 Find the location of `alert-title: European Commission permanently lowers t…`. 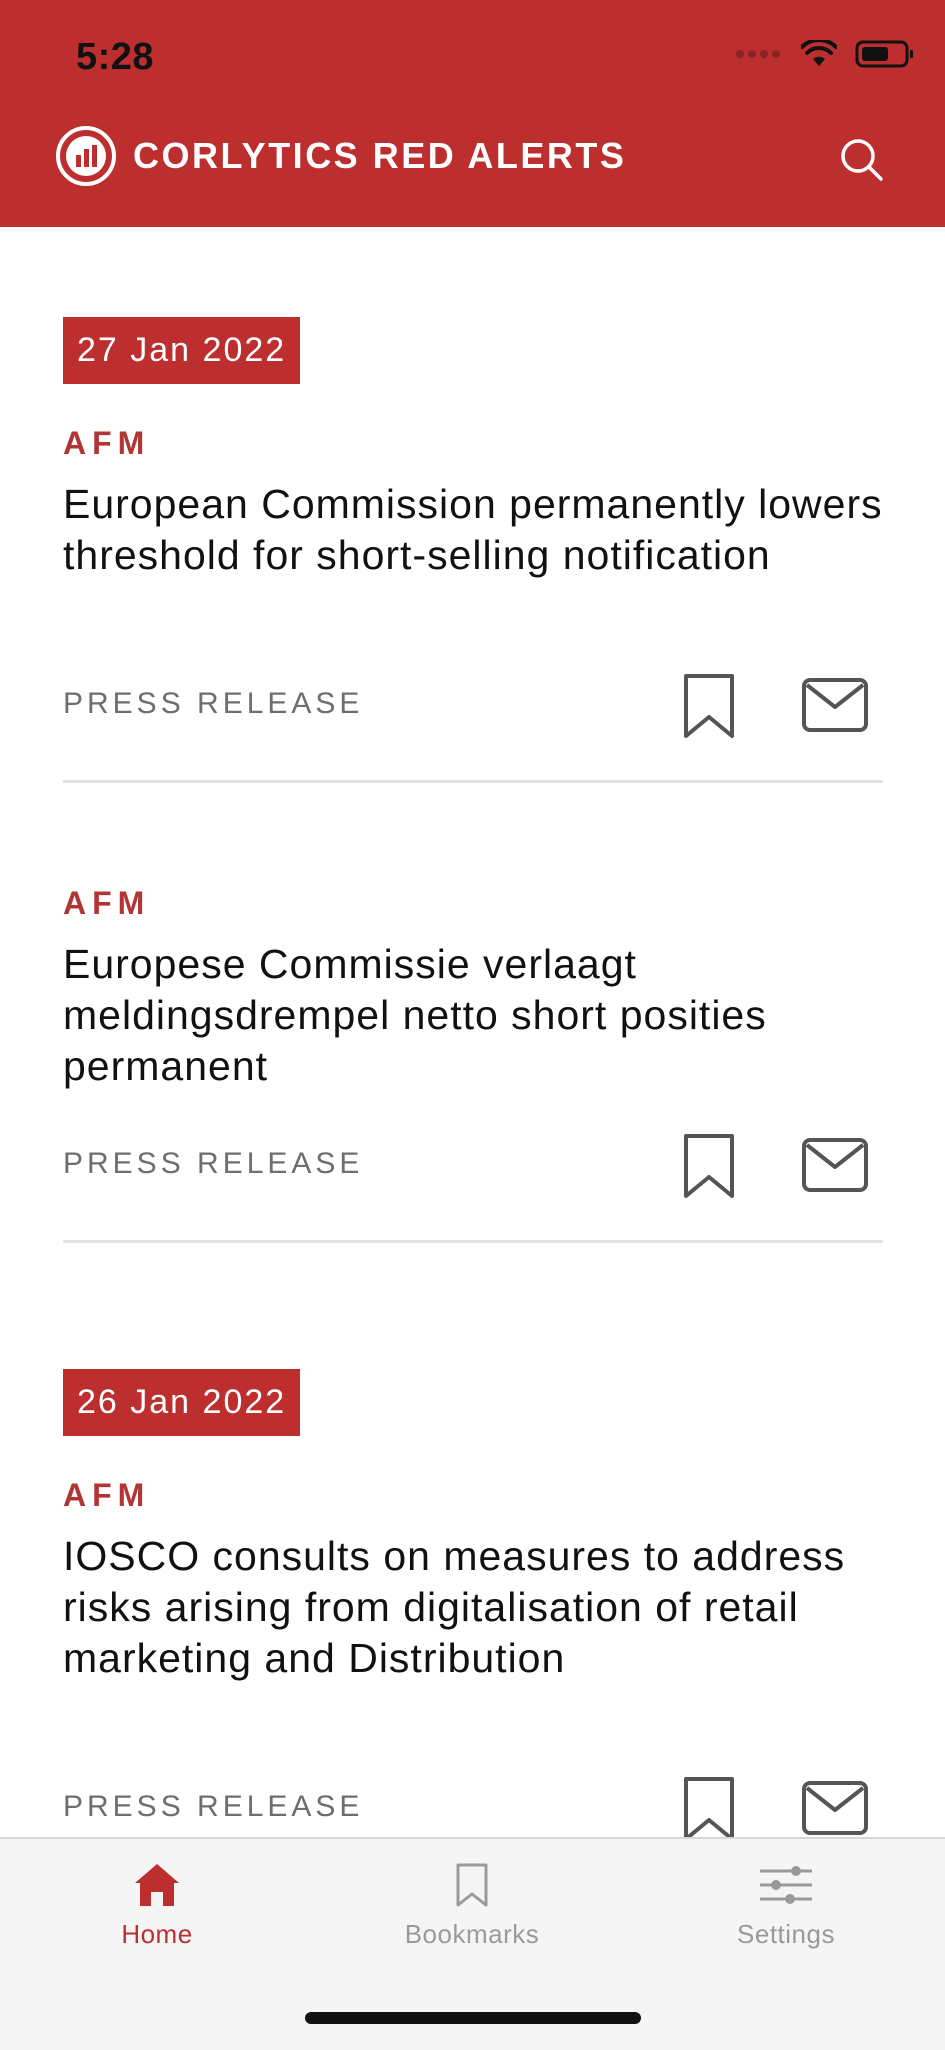

alert-title: European Commission permanently lowers t… is located at coordinates (483, 530).